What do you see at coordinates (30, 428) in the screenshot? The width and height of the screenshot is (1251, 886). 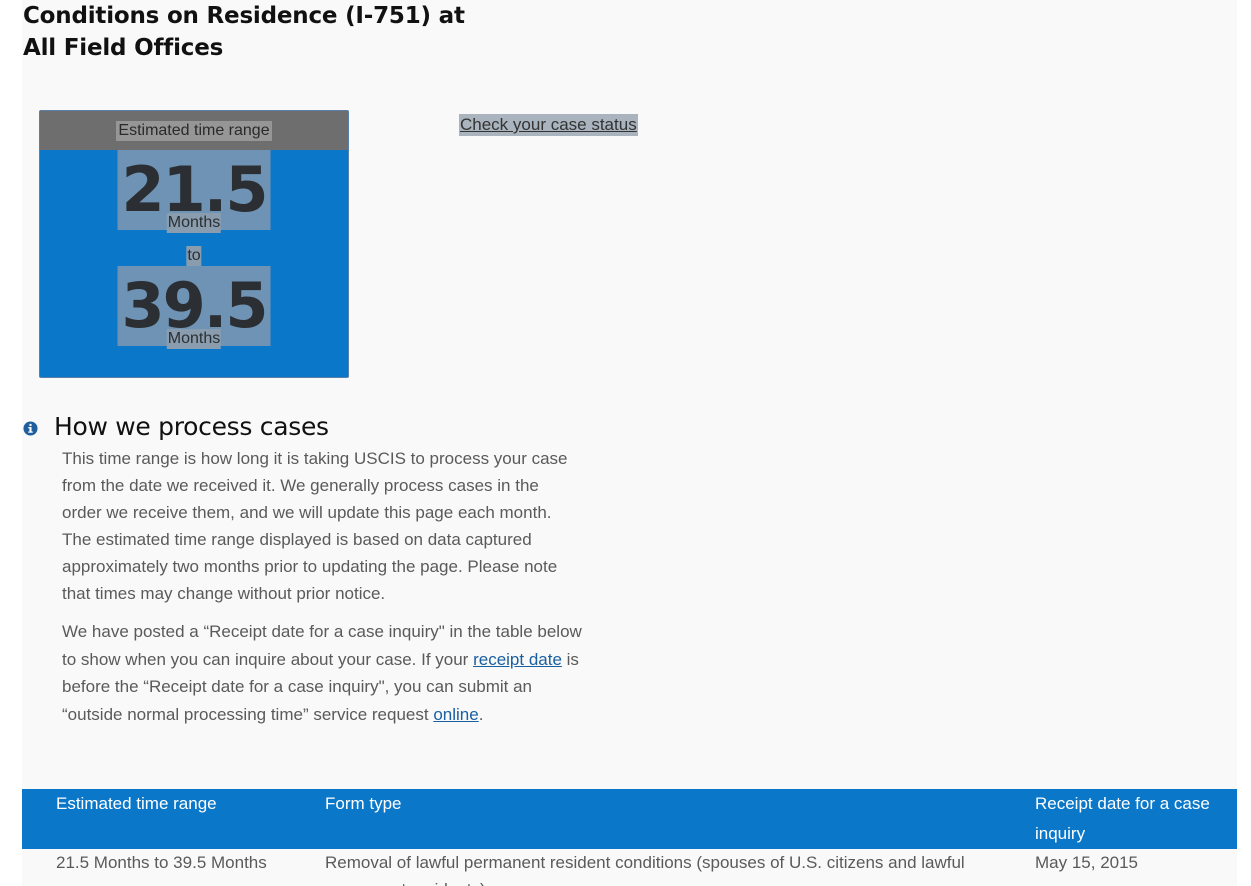 I see `info-icon` at bounding box center [30, 428].